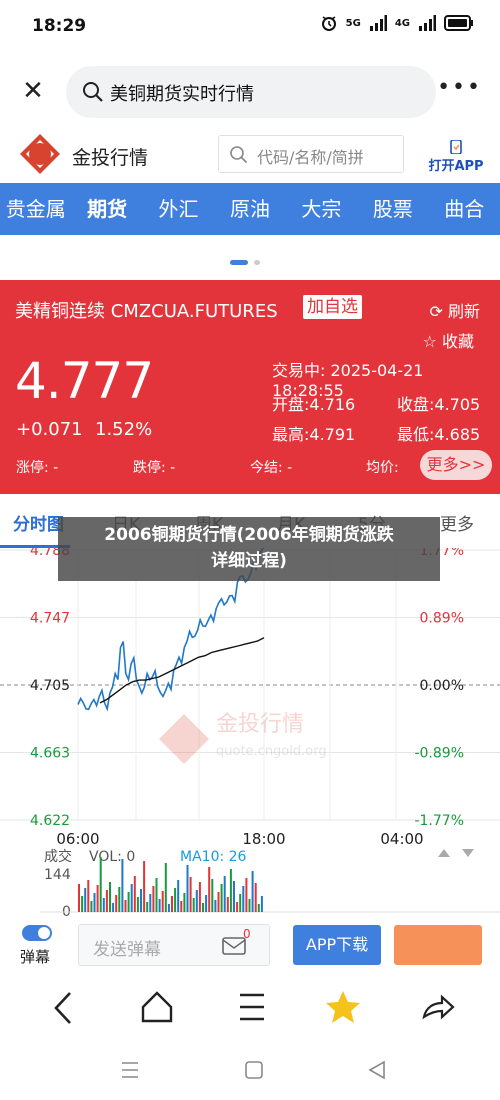 This screenshot has height=1100, width=500. Describe the element at coordinates (93, 92) in the screenshot. I see `search-icon` at that location.